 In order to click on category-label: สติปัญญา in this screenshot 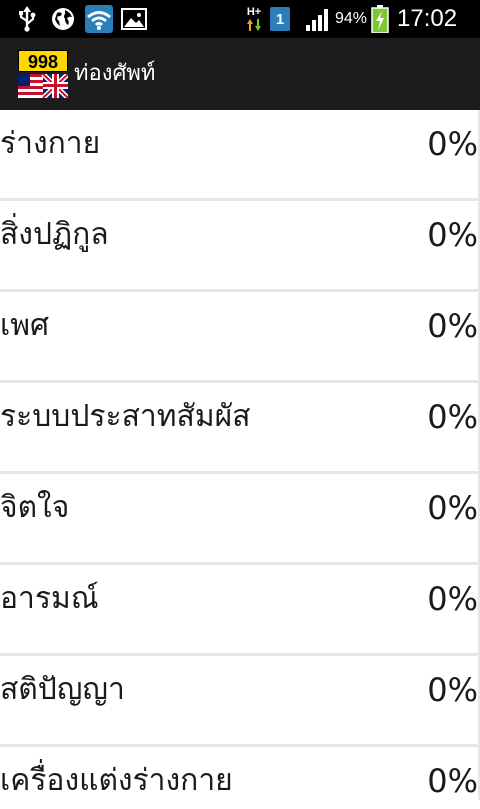, I will do `click(62, 689)`.